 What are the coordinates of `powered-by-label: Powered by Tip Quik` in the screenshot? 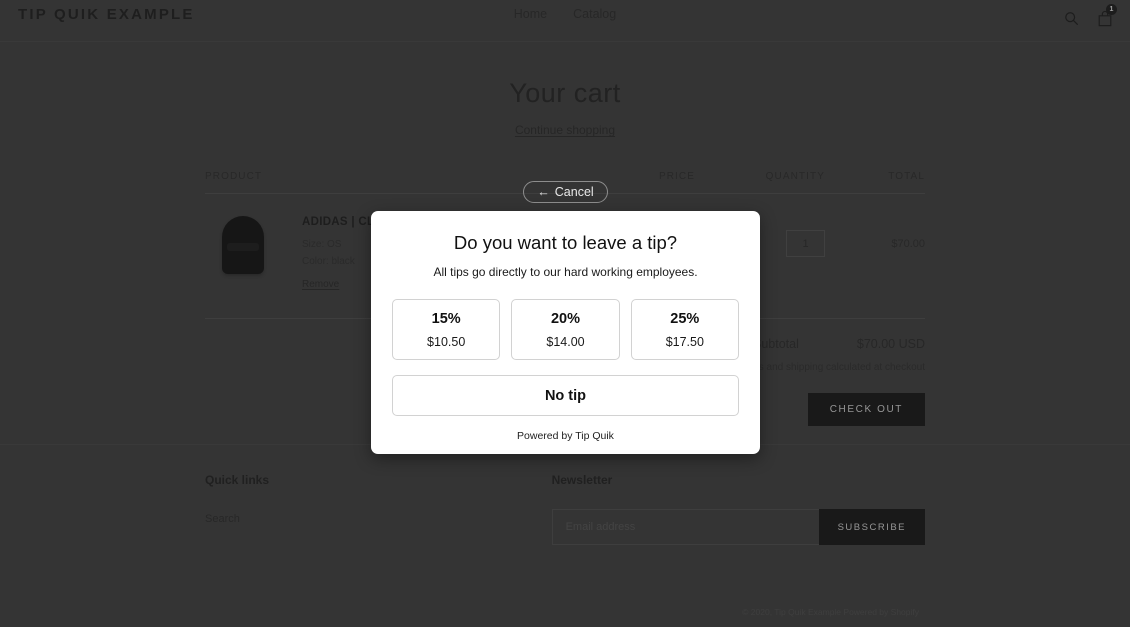 It's located at (565, 436).